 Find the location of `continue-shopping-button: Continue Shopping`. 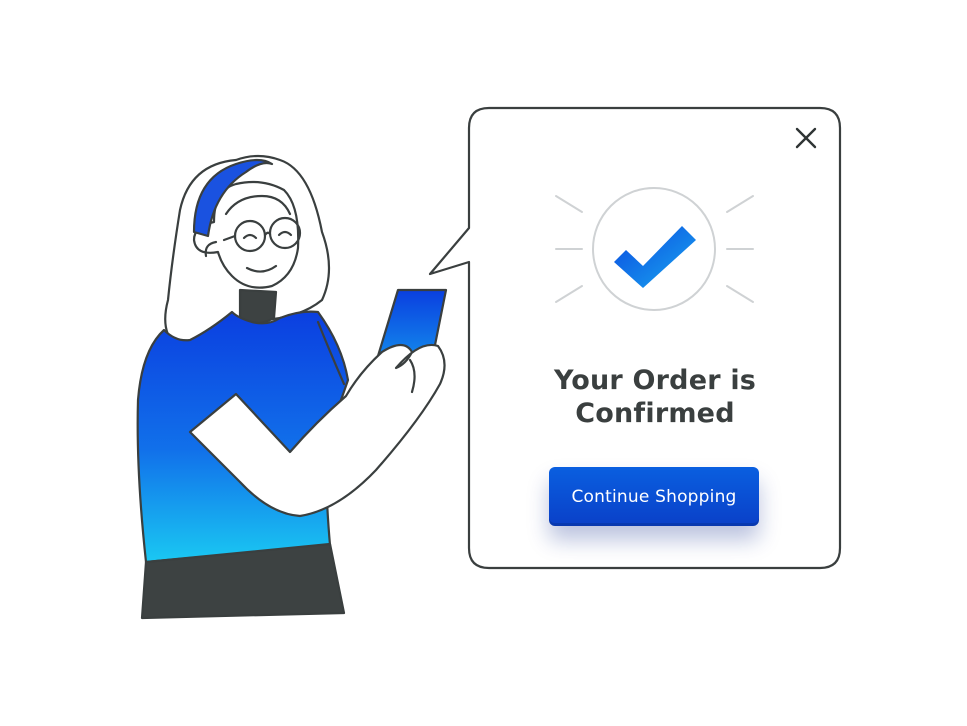

continue-shopping-button: Continue Shopping is located at coordinates (654, 496).